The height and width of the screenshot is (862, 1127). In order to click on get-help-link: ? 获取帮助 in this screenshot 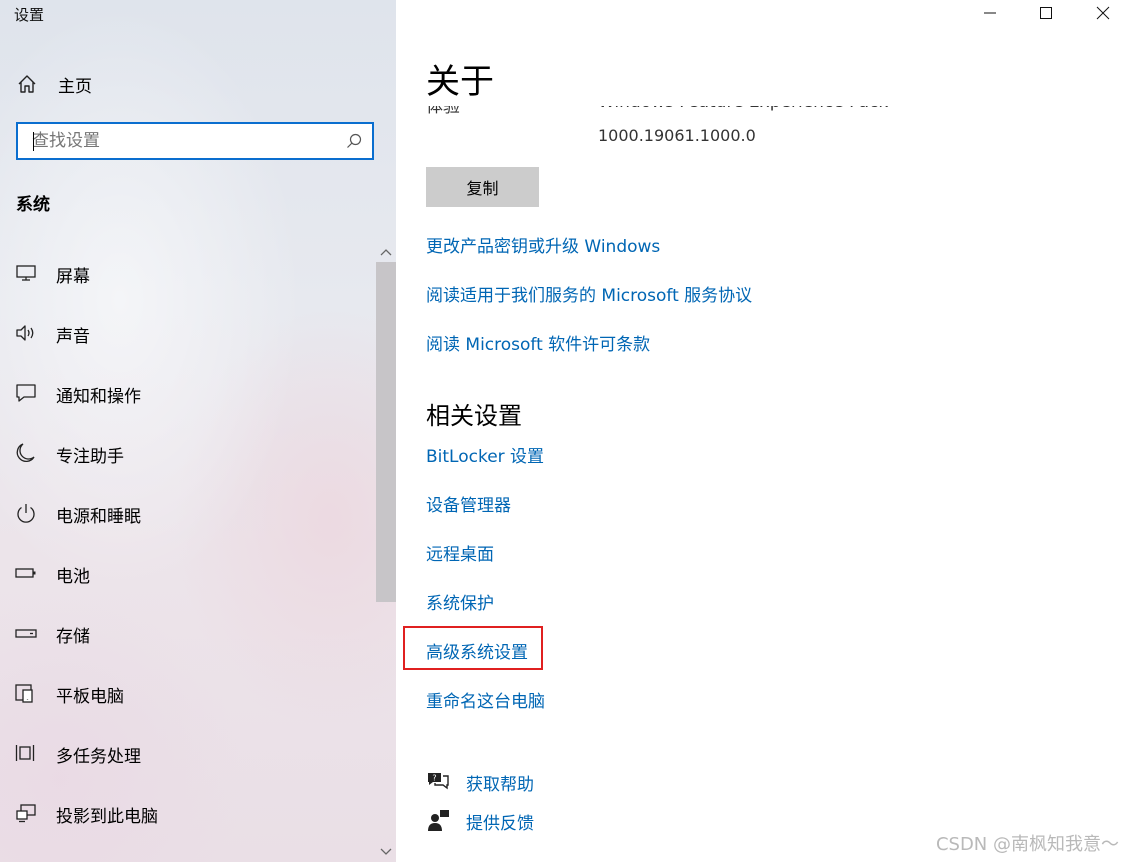, I will do `click(480, 782)`.